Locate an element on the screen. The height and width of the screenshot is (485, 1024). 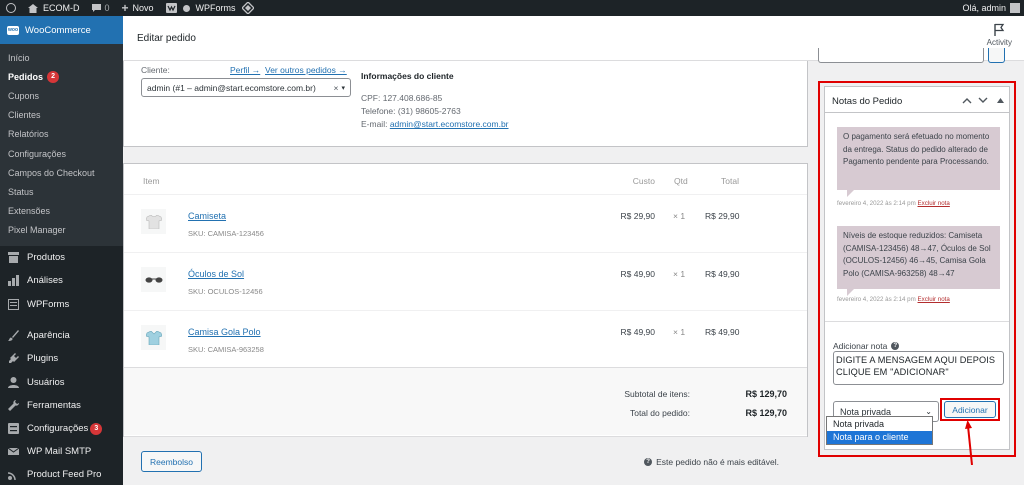
menu-label: WP Mail SMTP is located at coordinates (59, 452).